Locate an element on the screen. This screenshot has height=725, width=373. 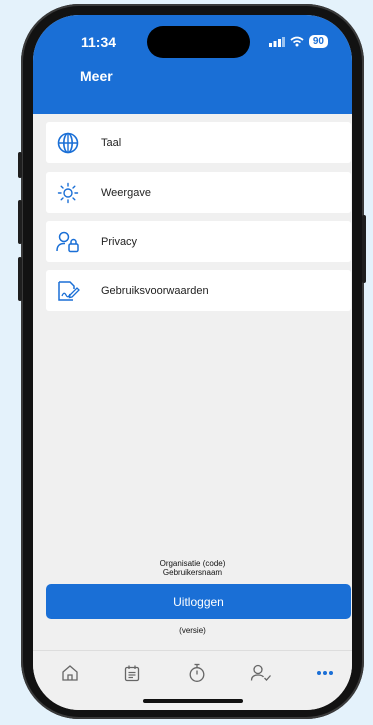
page-title: Meer is located at coordinates (96, 76).